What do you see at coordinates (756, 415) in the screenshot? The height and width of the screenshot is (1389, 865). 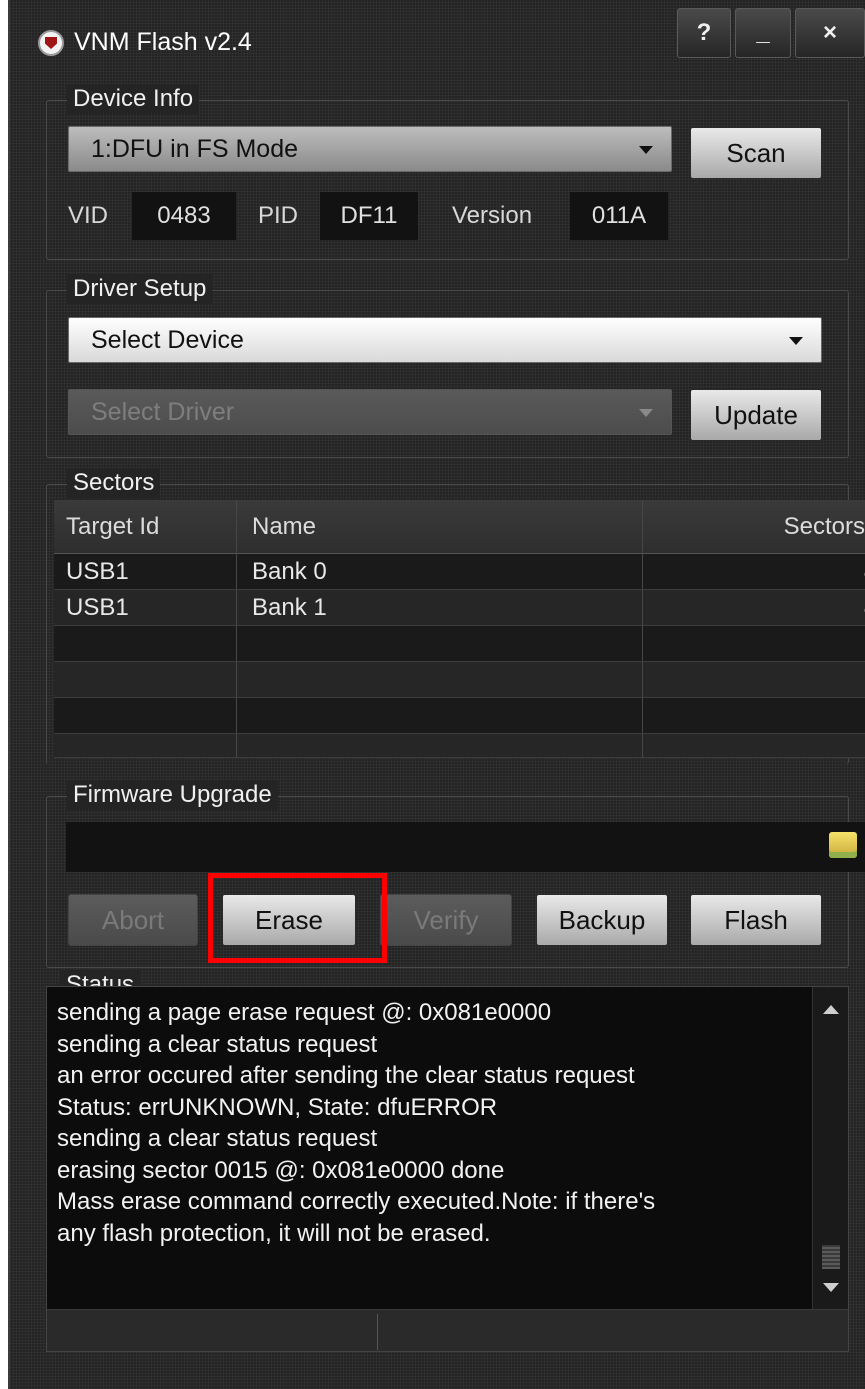 I see `update-button: Update` at bounding box center [756, 415].